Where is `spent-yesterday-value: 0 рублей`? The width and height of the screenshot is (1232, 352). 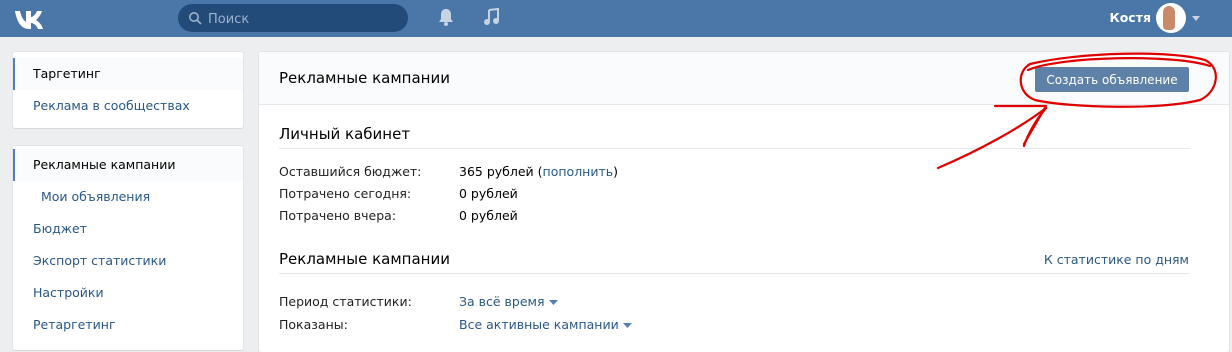 spent-yesterday-value: 0 рублей is located at coordinates (488, 215).